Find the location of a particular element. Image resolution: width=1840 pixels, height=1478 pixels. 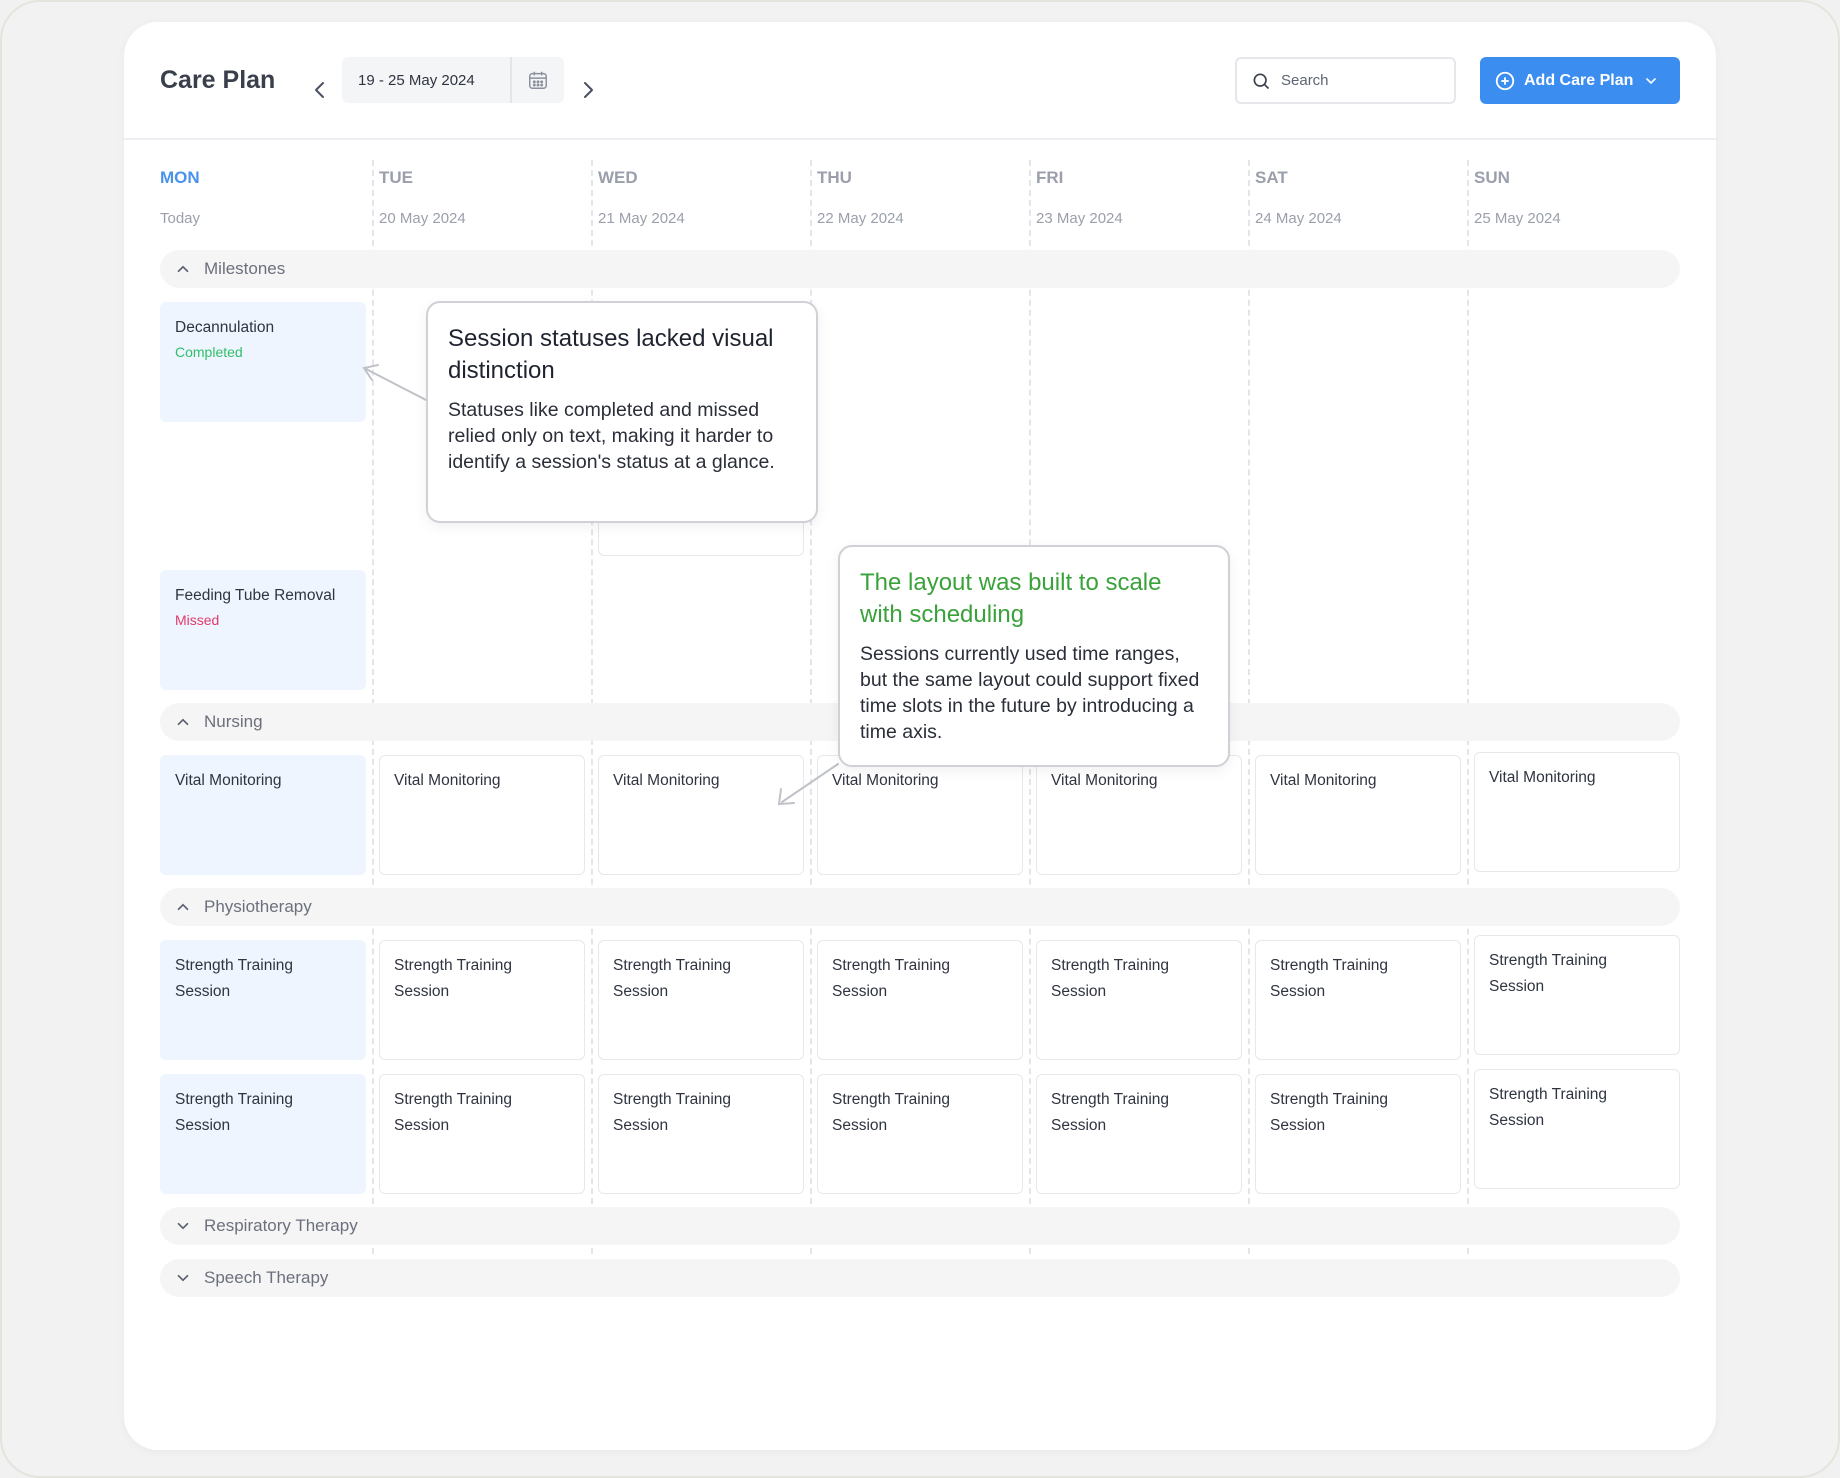

section-milestones: Milestones is located at coordinates (920, 269).